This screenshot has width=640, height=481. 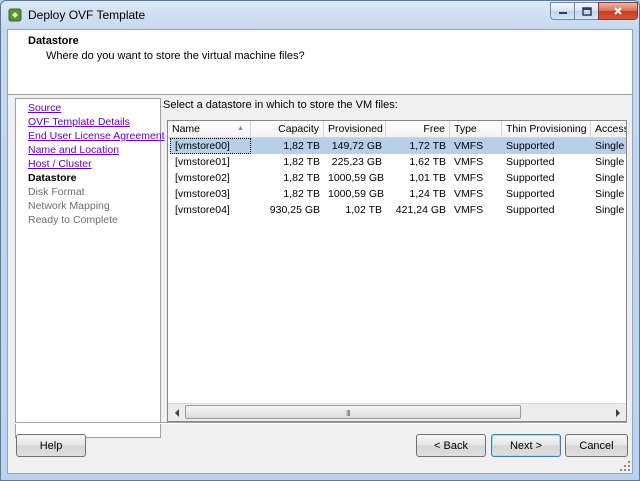 I want to click on cell-capacity: 930,25 GB, so click(x=294, y=210).